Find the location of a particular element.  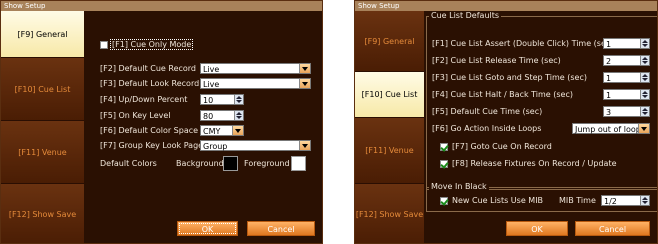

default-look-record-value: Live is located at coordinates (211, 84).